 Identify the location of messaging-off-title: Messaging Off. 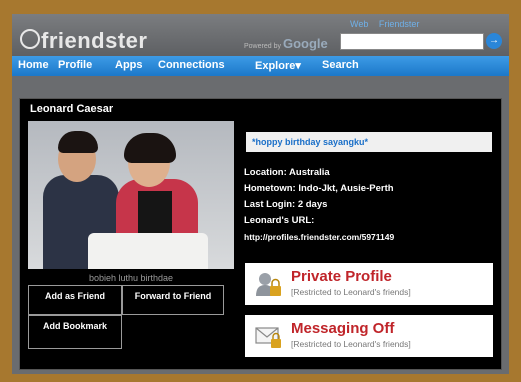
(343, 328).